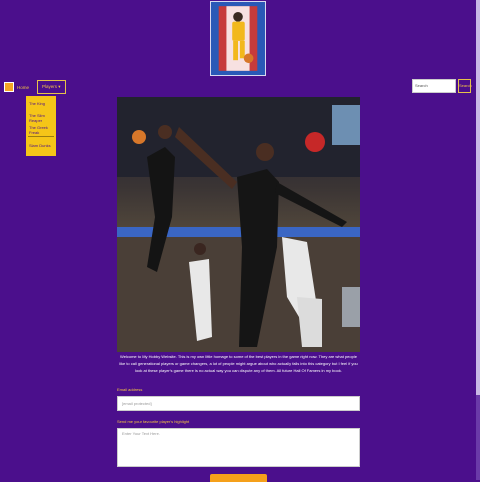 The height and width of the screenshot is (482, 480). What do you see at coordinates (42, 118) in the screenshot?
I see `menu-item-slim-reaper: The Slim Reaper` at bounding box center [42, 118].